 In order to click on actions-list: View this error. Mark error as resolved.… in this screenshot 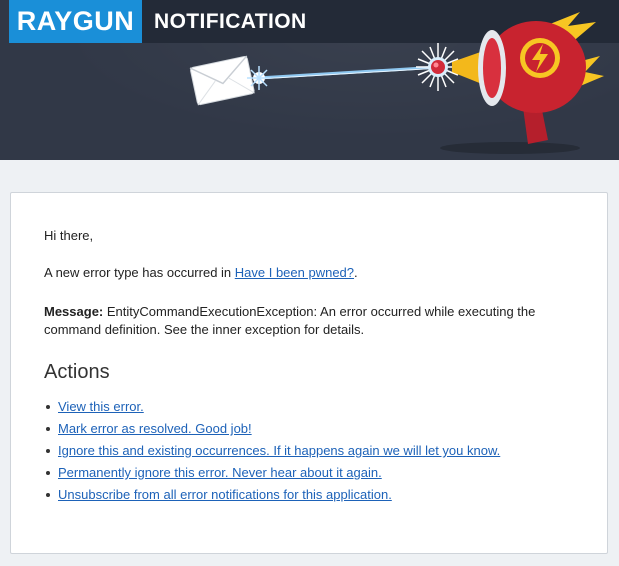, I will do `click(272, 453)`.